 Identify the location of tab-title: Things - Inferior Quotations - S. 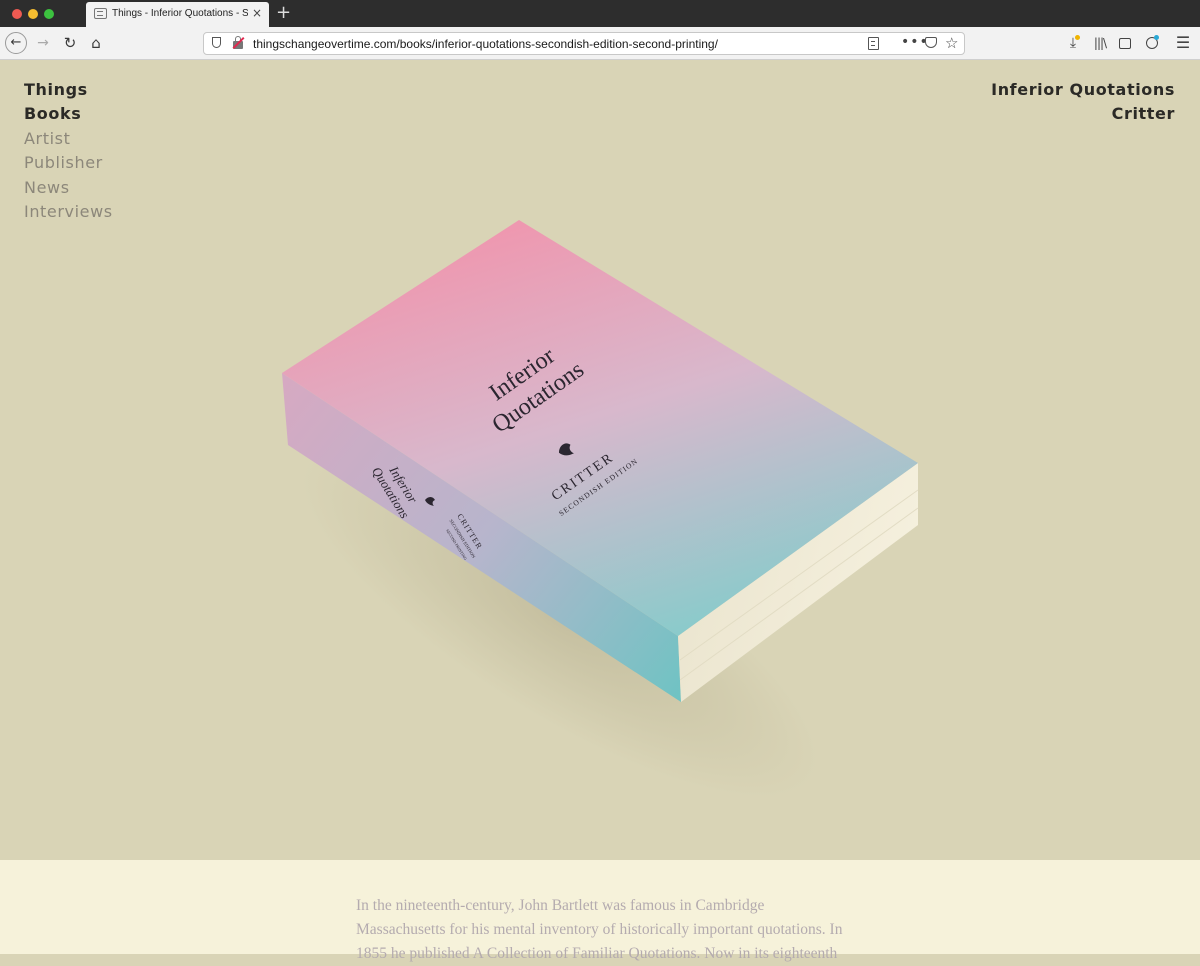
(180, 13).